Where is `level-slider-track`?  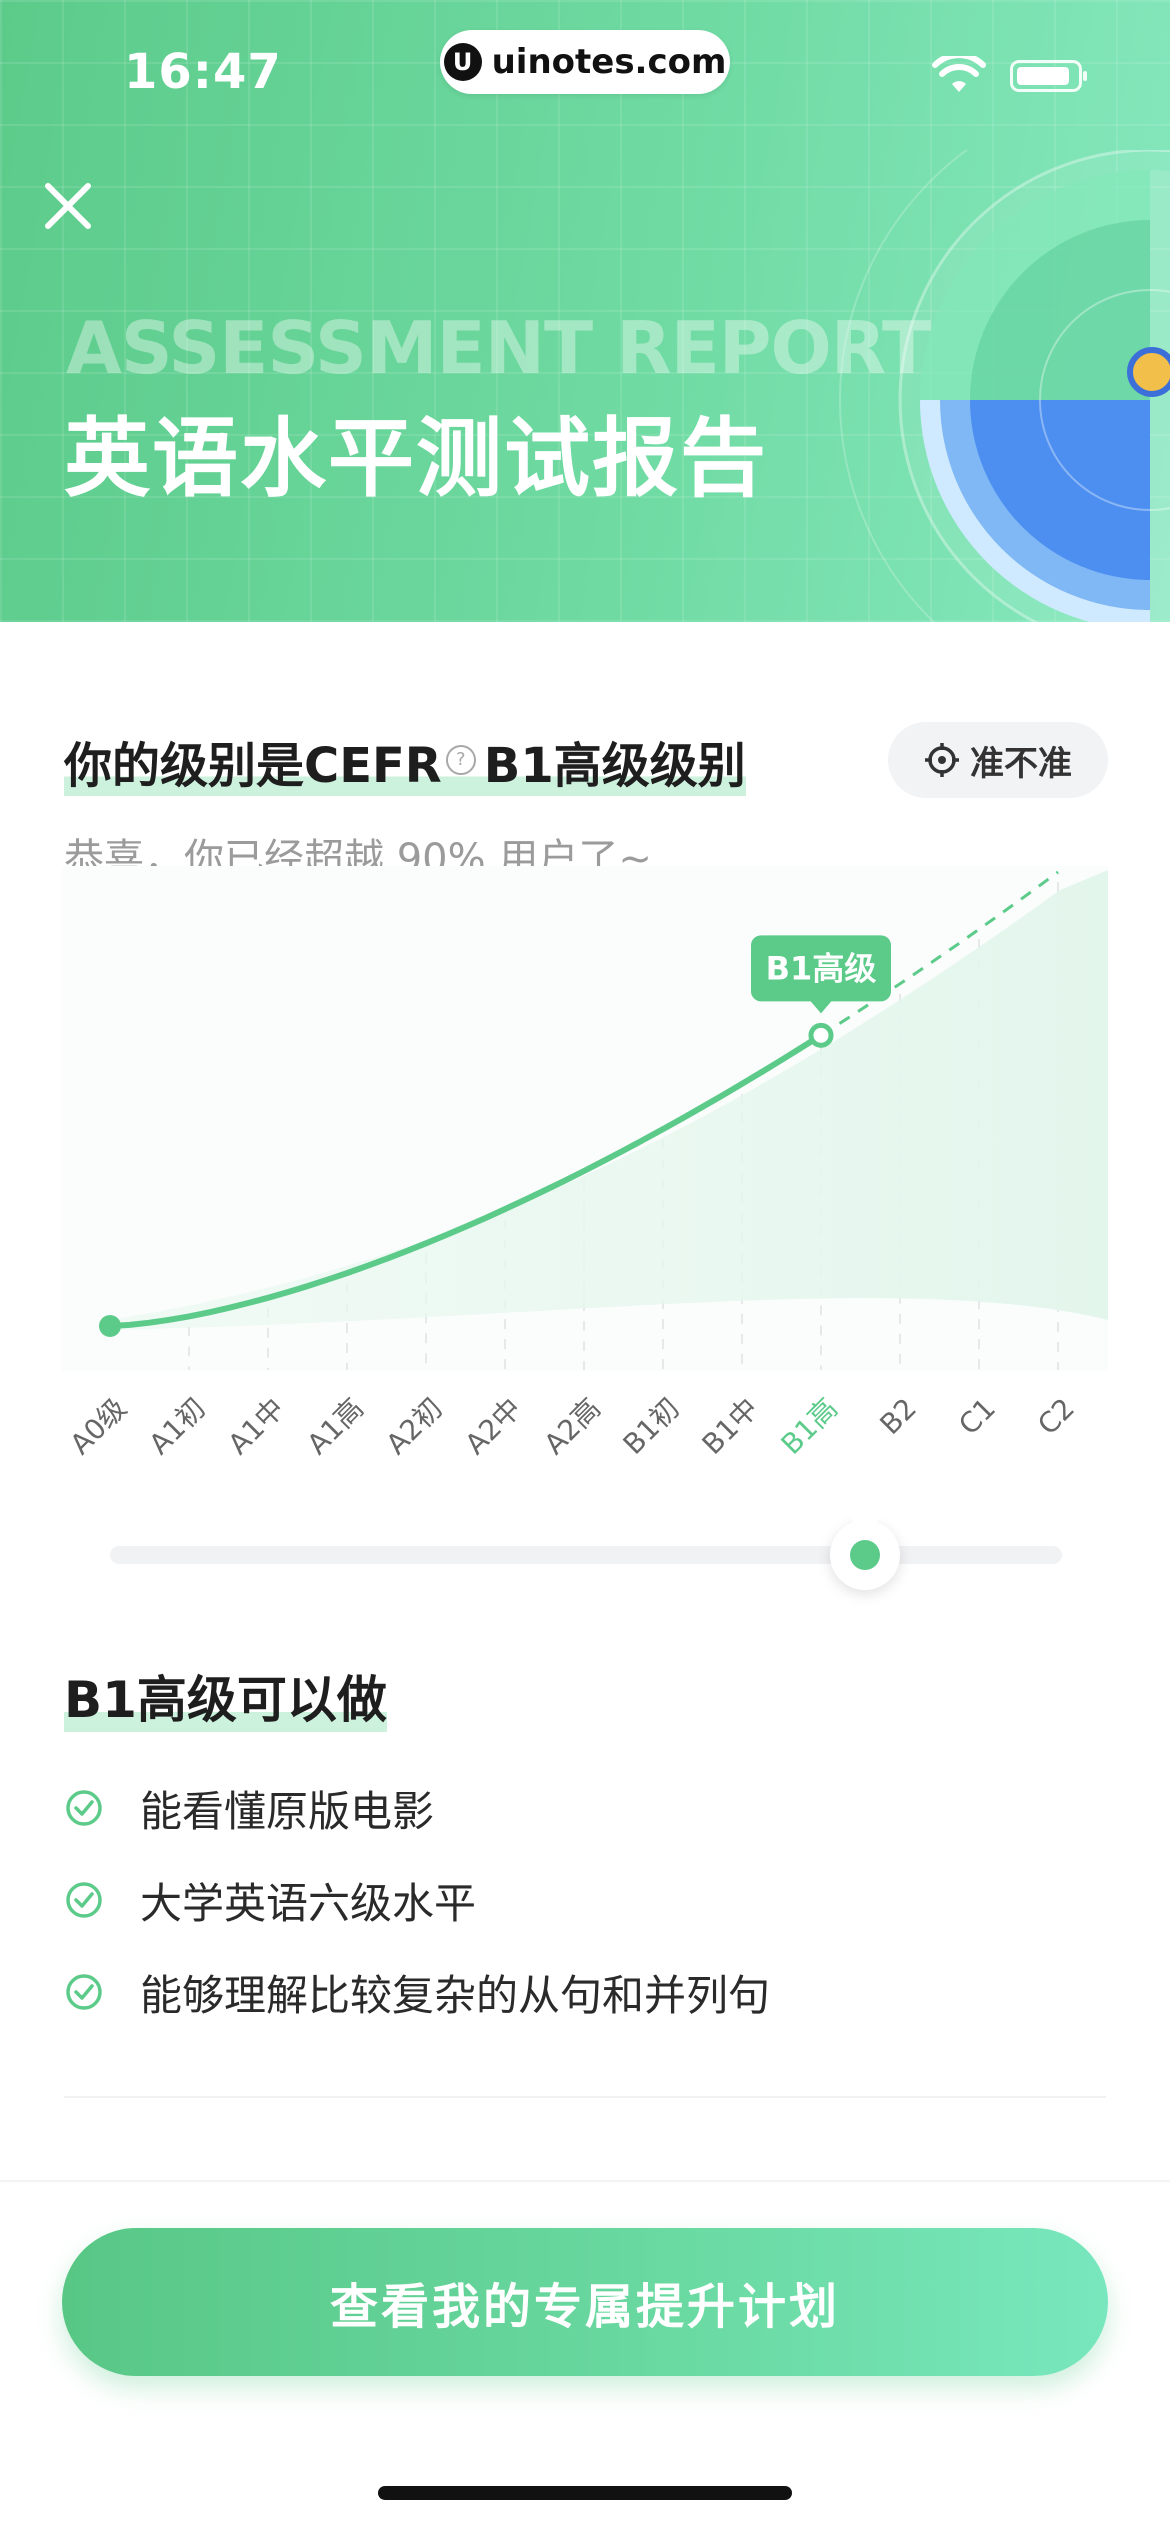 level-slider-track is located at coordinates (586, 1555).